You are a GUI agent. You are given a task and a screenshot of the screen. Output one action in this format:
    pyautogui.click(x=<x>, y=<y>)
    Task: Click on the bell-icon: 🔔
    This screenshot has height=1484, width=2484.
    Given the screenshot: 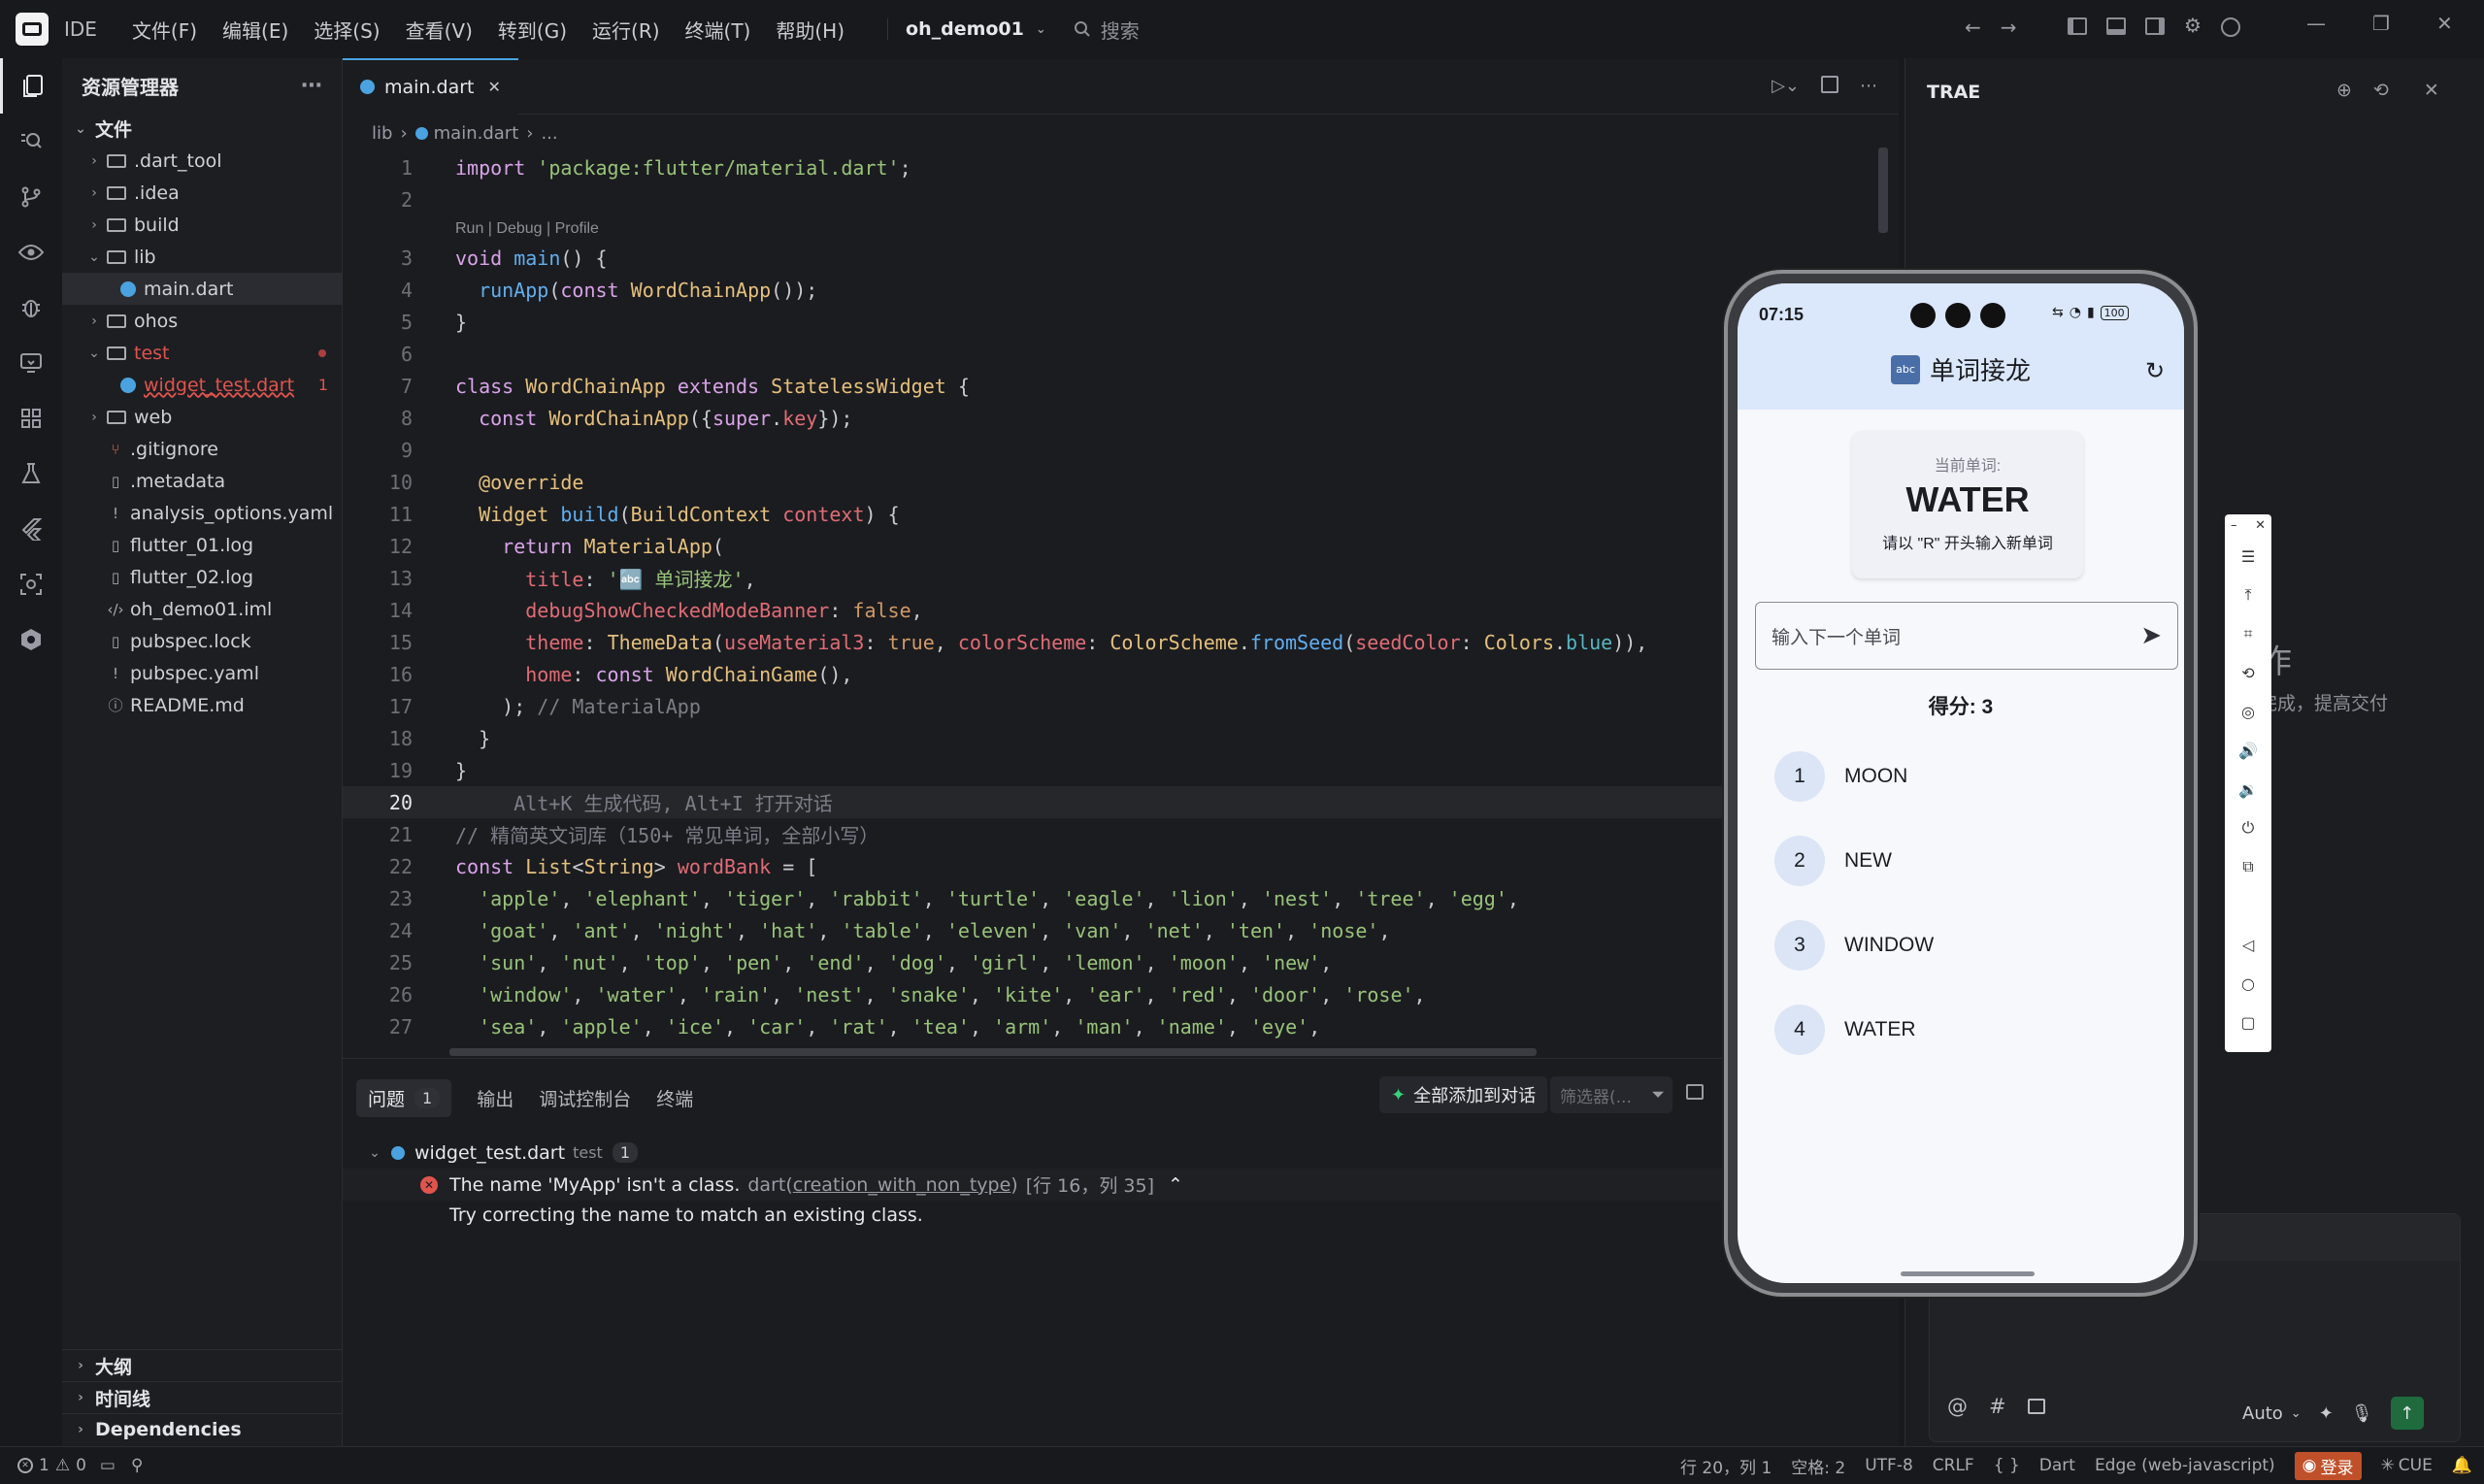 What is the action you would take?
    pyautogui.click(x=2462, y=1465)
    